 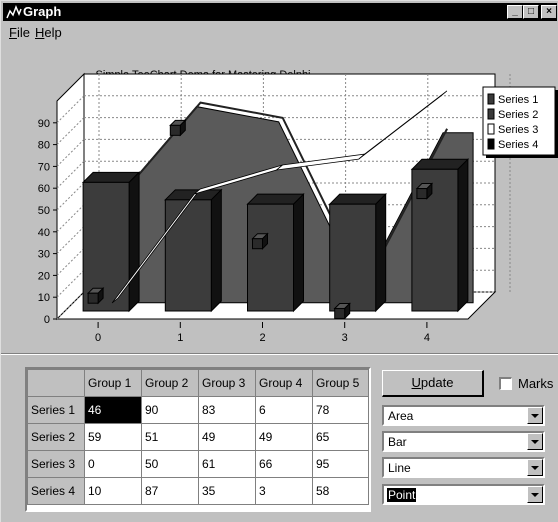 I want to click on grid-cell: 35, so click(x=227, y=491).